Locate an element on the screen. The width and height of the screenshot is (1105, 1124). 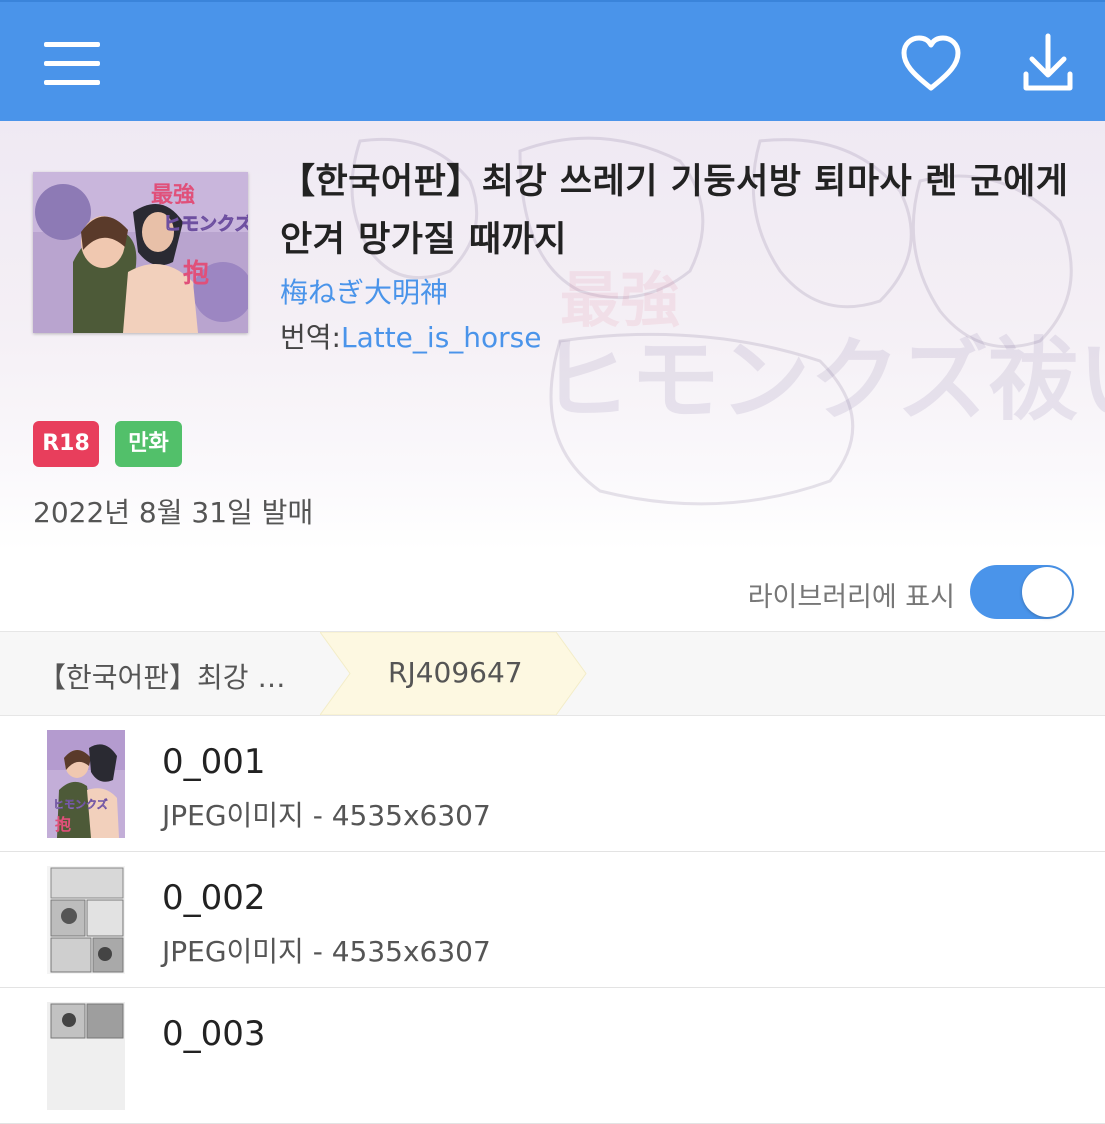
library-setting-row: 라이브러리에 표시 is located at coordinates (552, 591).